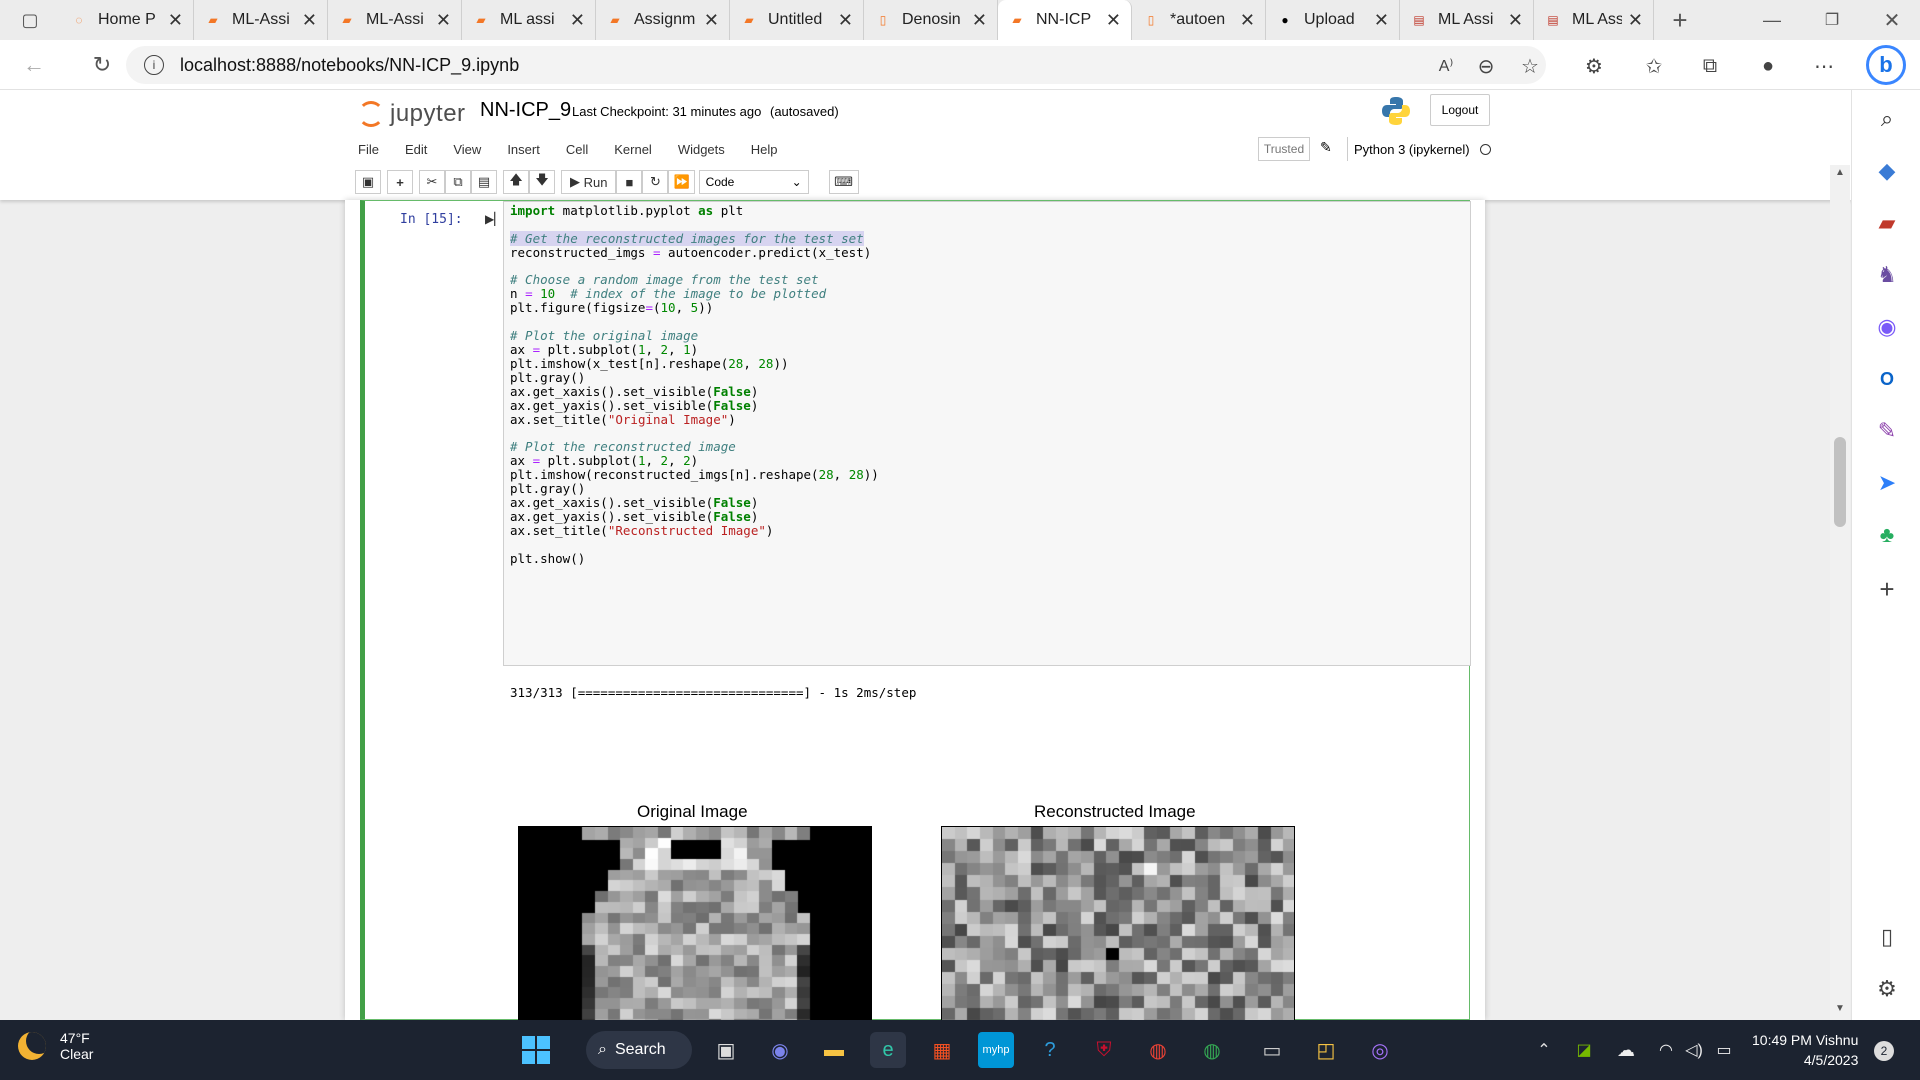 The image size is (1920, 1080). Describe the element at coordinates (1626, 1050) in the screenshot. I see `onedrive-icon: ☁` at that location.